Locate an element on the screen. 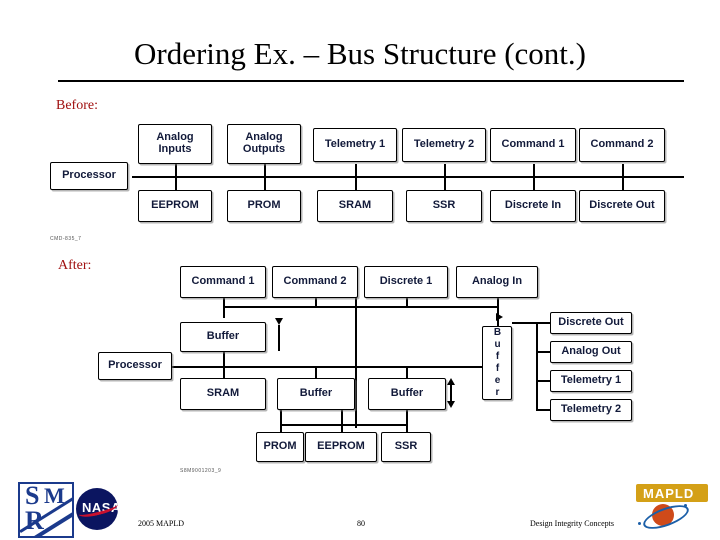 Image resolution: width=720 pixels, height=540 pixels. arrow-down-buffer is located at coordinates (279, 321).